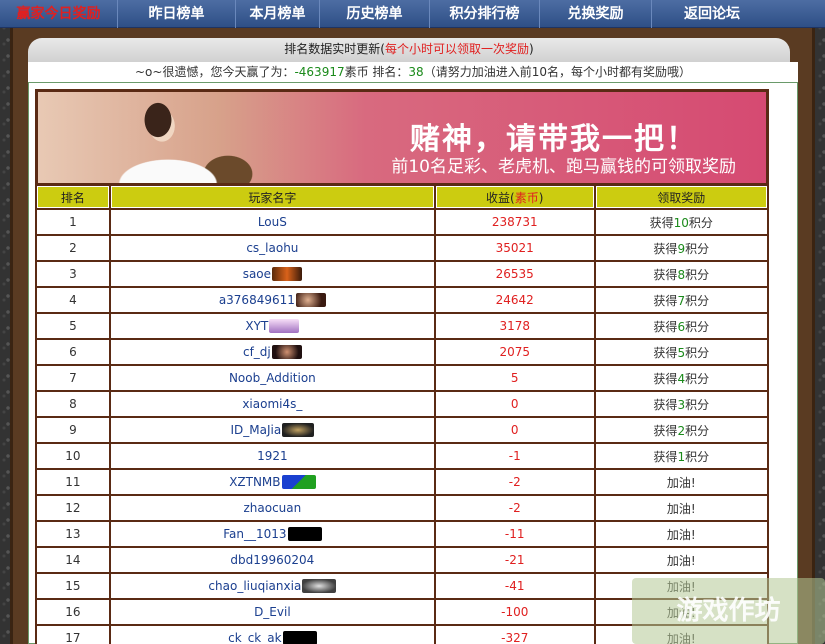 This screenshot has height=644, width=825. Describe the element at coordinates (514, 612) in the screenshot. I see `income-cell: -100` at that location.